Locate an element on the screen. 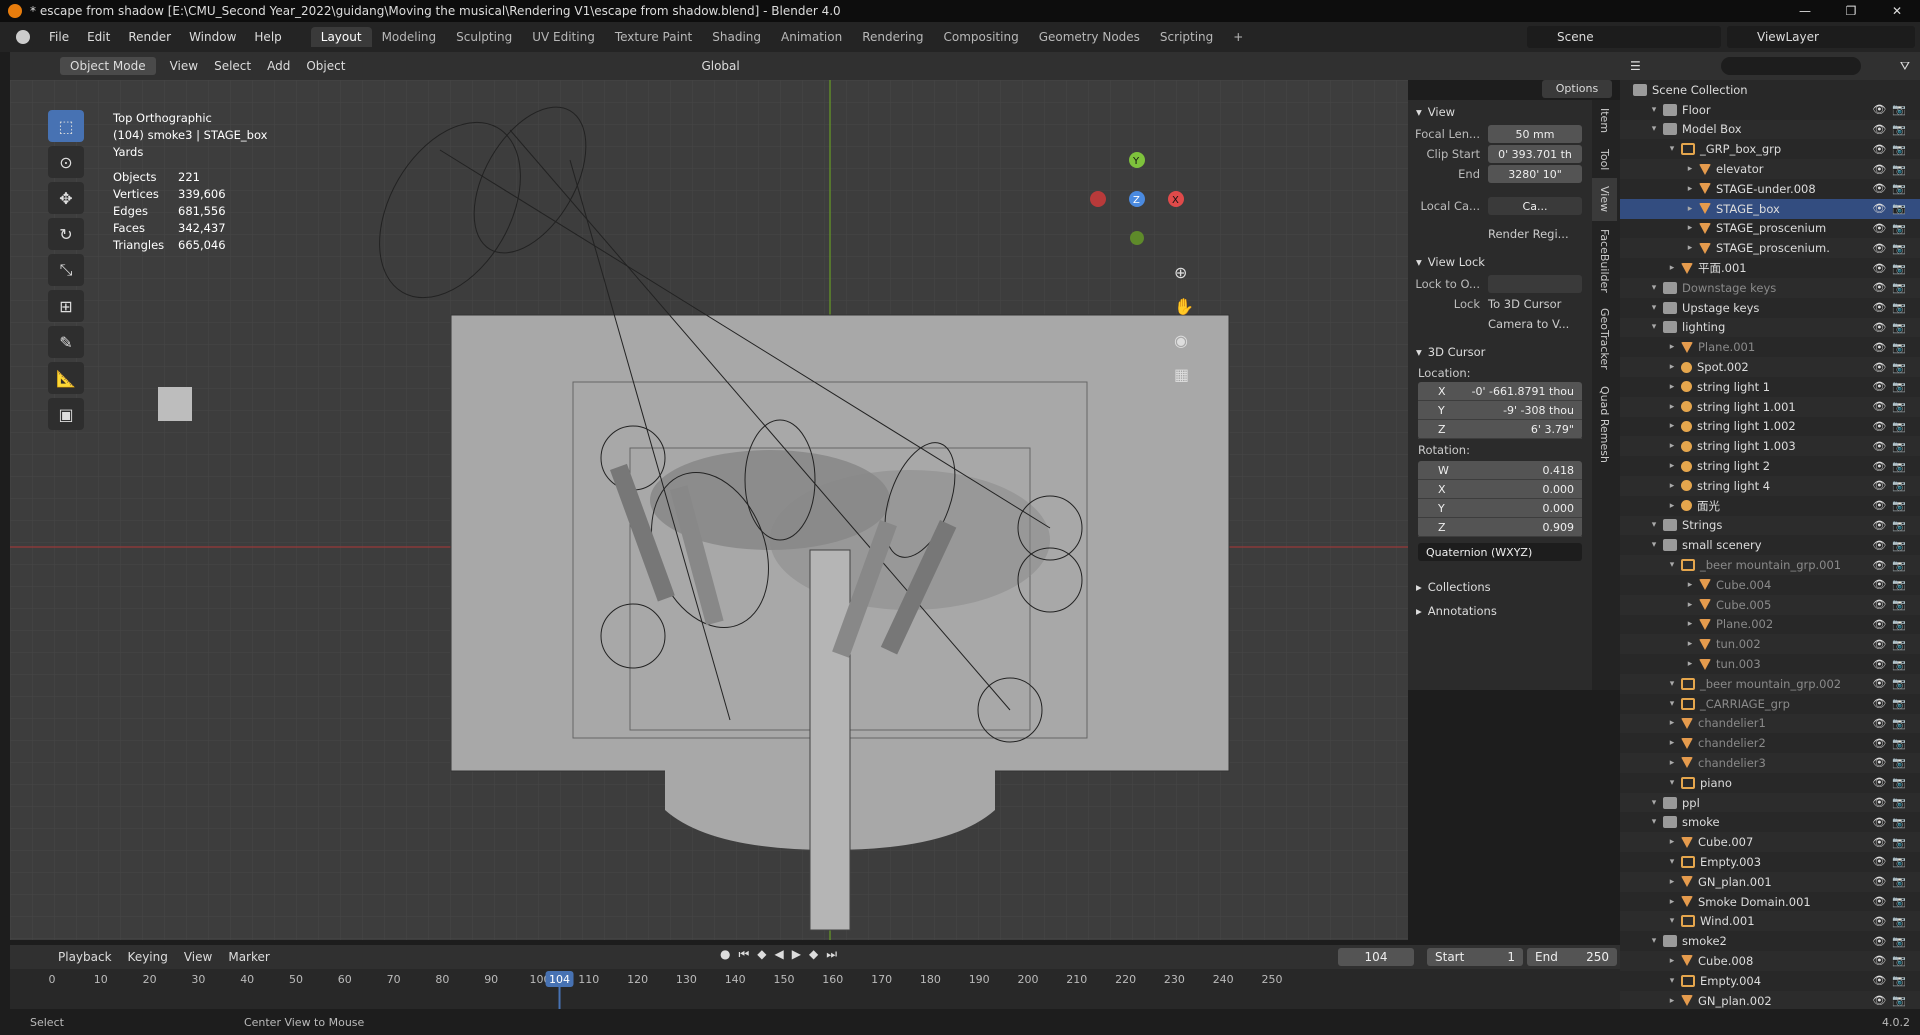 This screenshot has height=1035, width=1920. outliner-row: ▾ Floor 👁📷 is located at coordinates (1770, 110).